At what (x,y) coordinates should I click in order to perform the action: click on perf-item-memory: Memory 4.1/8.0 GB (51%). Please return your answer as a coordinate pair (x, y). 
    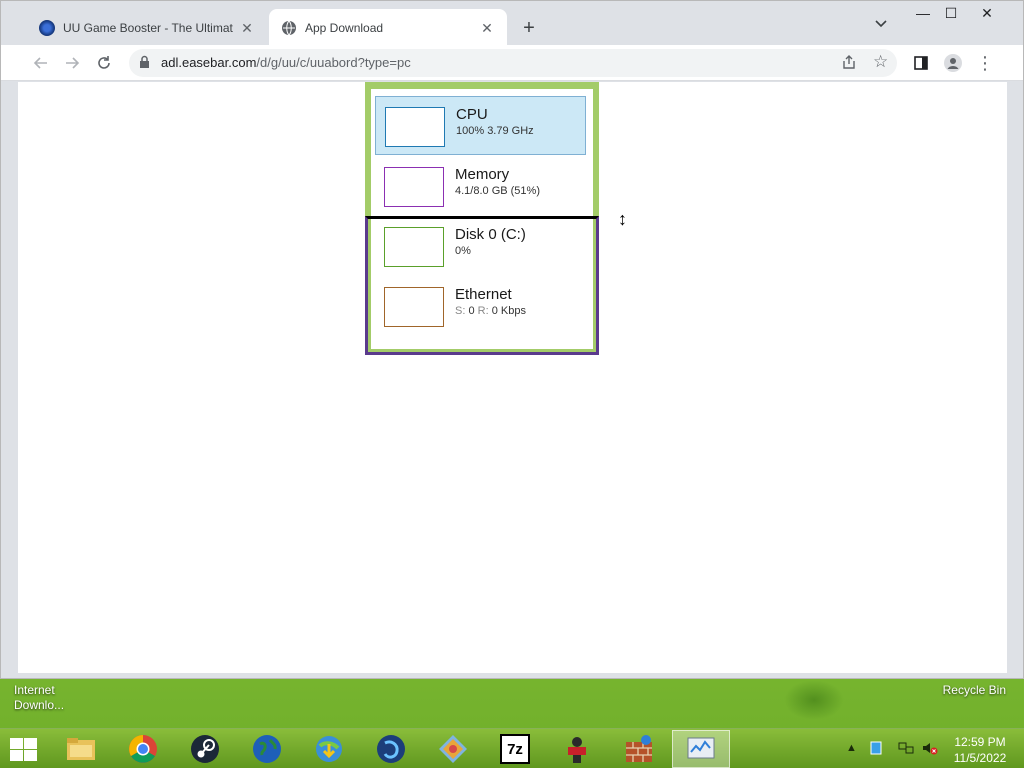
    Looking at the image, I should click on (480, 186).